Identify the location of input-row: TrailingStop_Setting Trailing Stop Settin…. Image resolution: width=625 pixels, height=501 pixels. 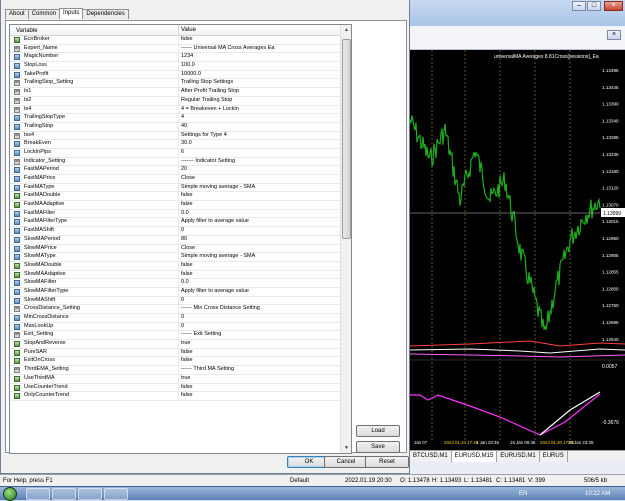
(175, 84).